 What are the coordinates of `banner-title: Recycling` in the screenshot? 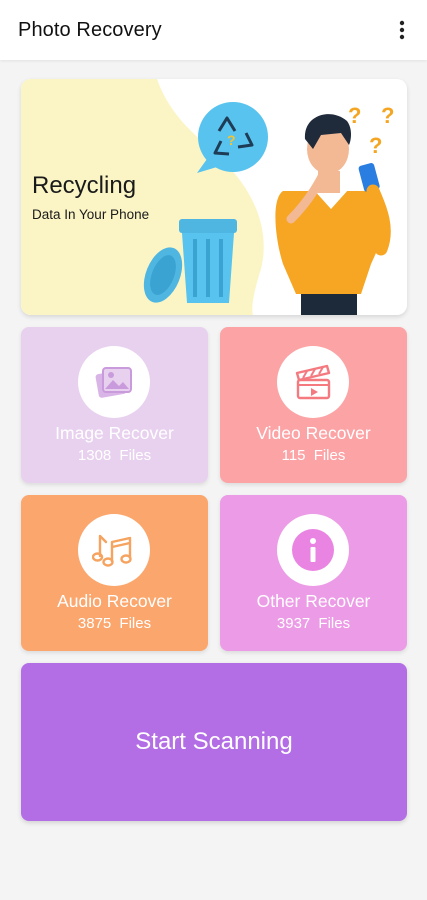 It's located at (84, 185).